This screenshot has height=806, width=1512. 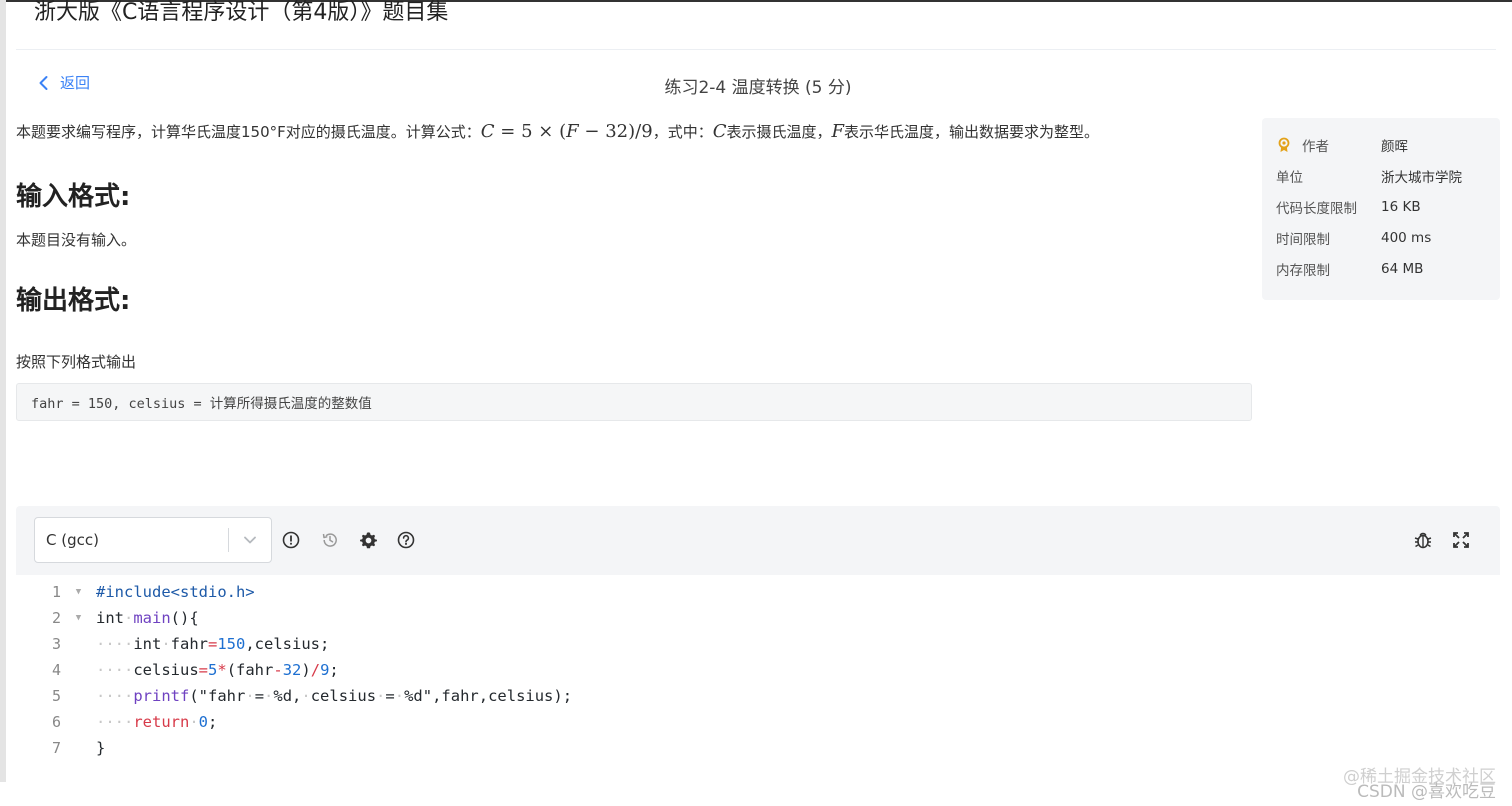 I want to click on info-row-author: 作者 颜晖, so click(x=1381, y=144).